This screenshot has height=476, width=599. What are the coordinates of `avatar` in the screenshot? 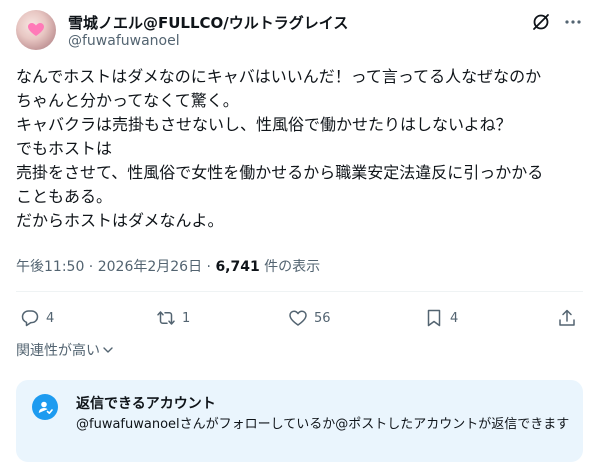 It's located at (36, 30).